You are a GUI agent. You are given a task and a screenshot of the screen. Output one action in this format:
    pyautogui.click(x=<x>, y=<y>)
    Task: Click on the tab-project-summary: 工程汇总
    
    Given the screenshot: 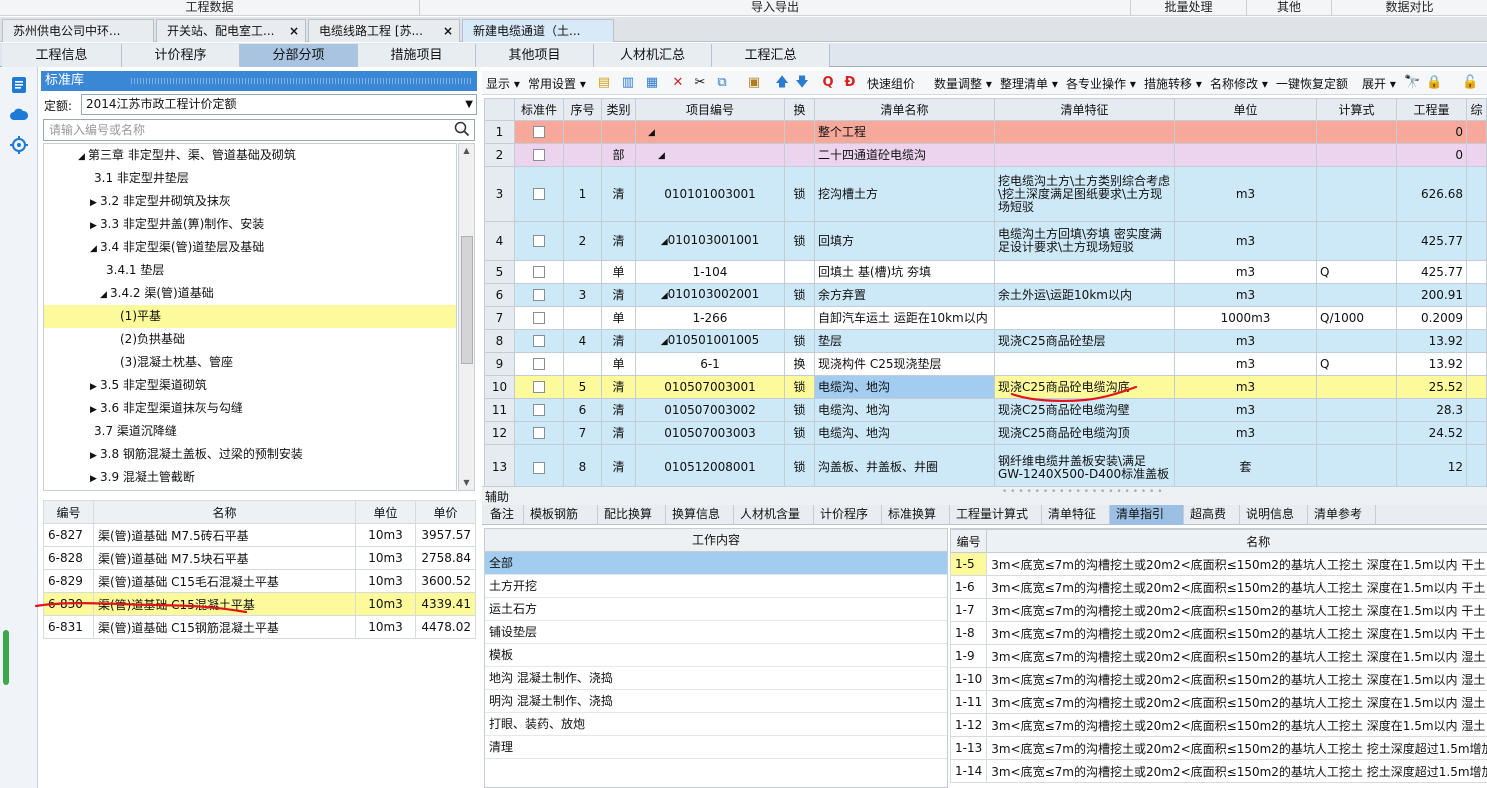 What is the action you would take?
    pyautogui.click(x=771, y=55)
    